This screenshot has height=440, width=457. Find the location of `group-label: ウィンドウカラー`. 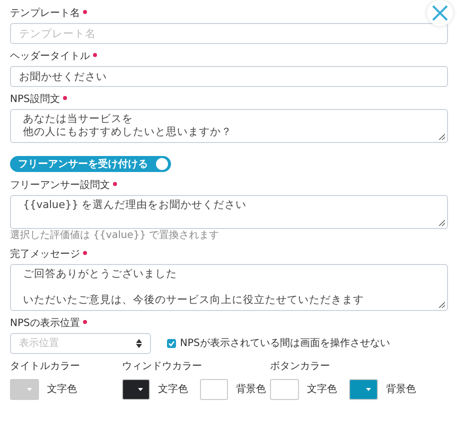

group-label: ウィンドウカラー is located at coordinates (162, 367).